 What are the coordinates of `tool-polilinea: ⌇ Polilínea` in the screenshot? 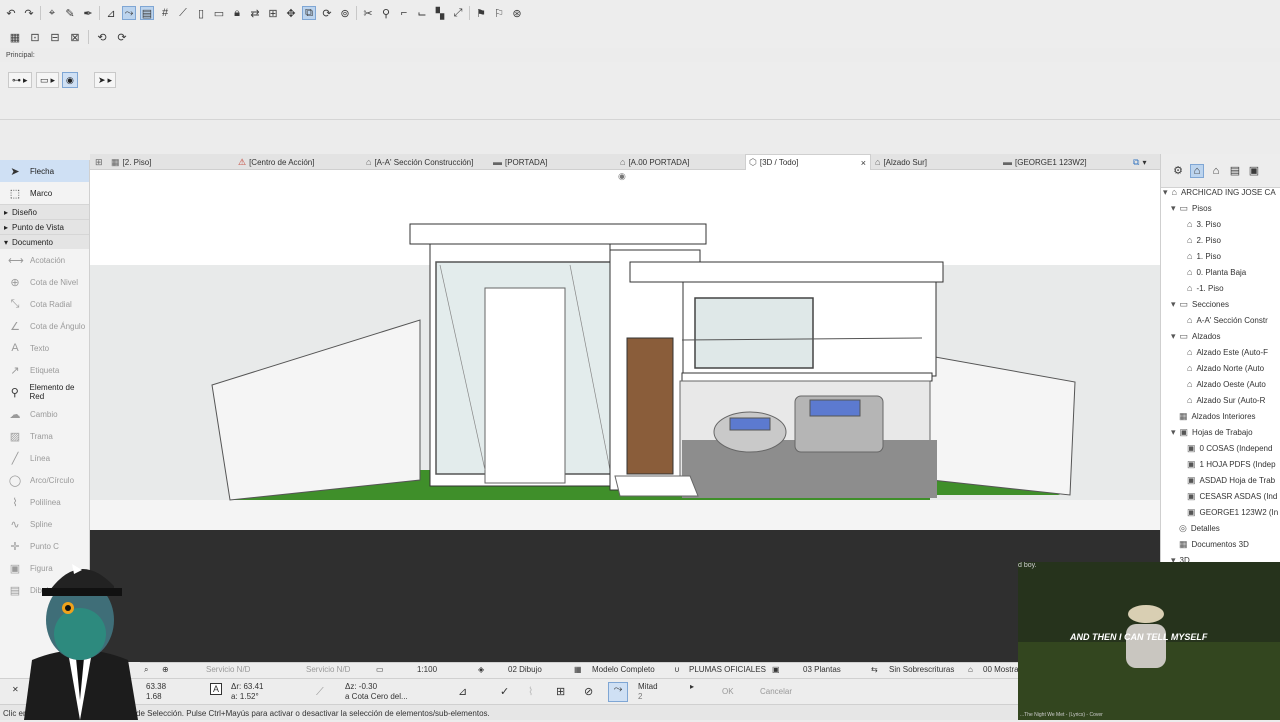 It's located at (44, 502).